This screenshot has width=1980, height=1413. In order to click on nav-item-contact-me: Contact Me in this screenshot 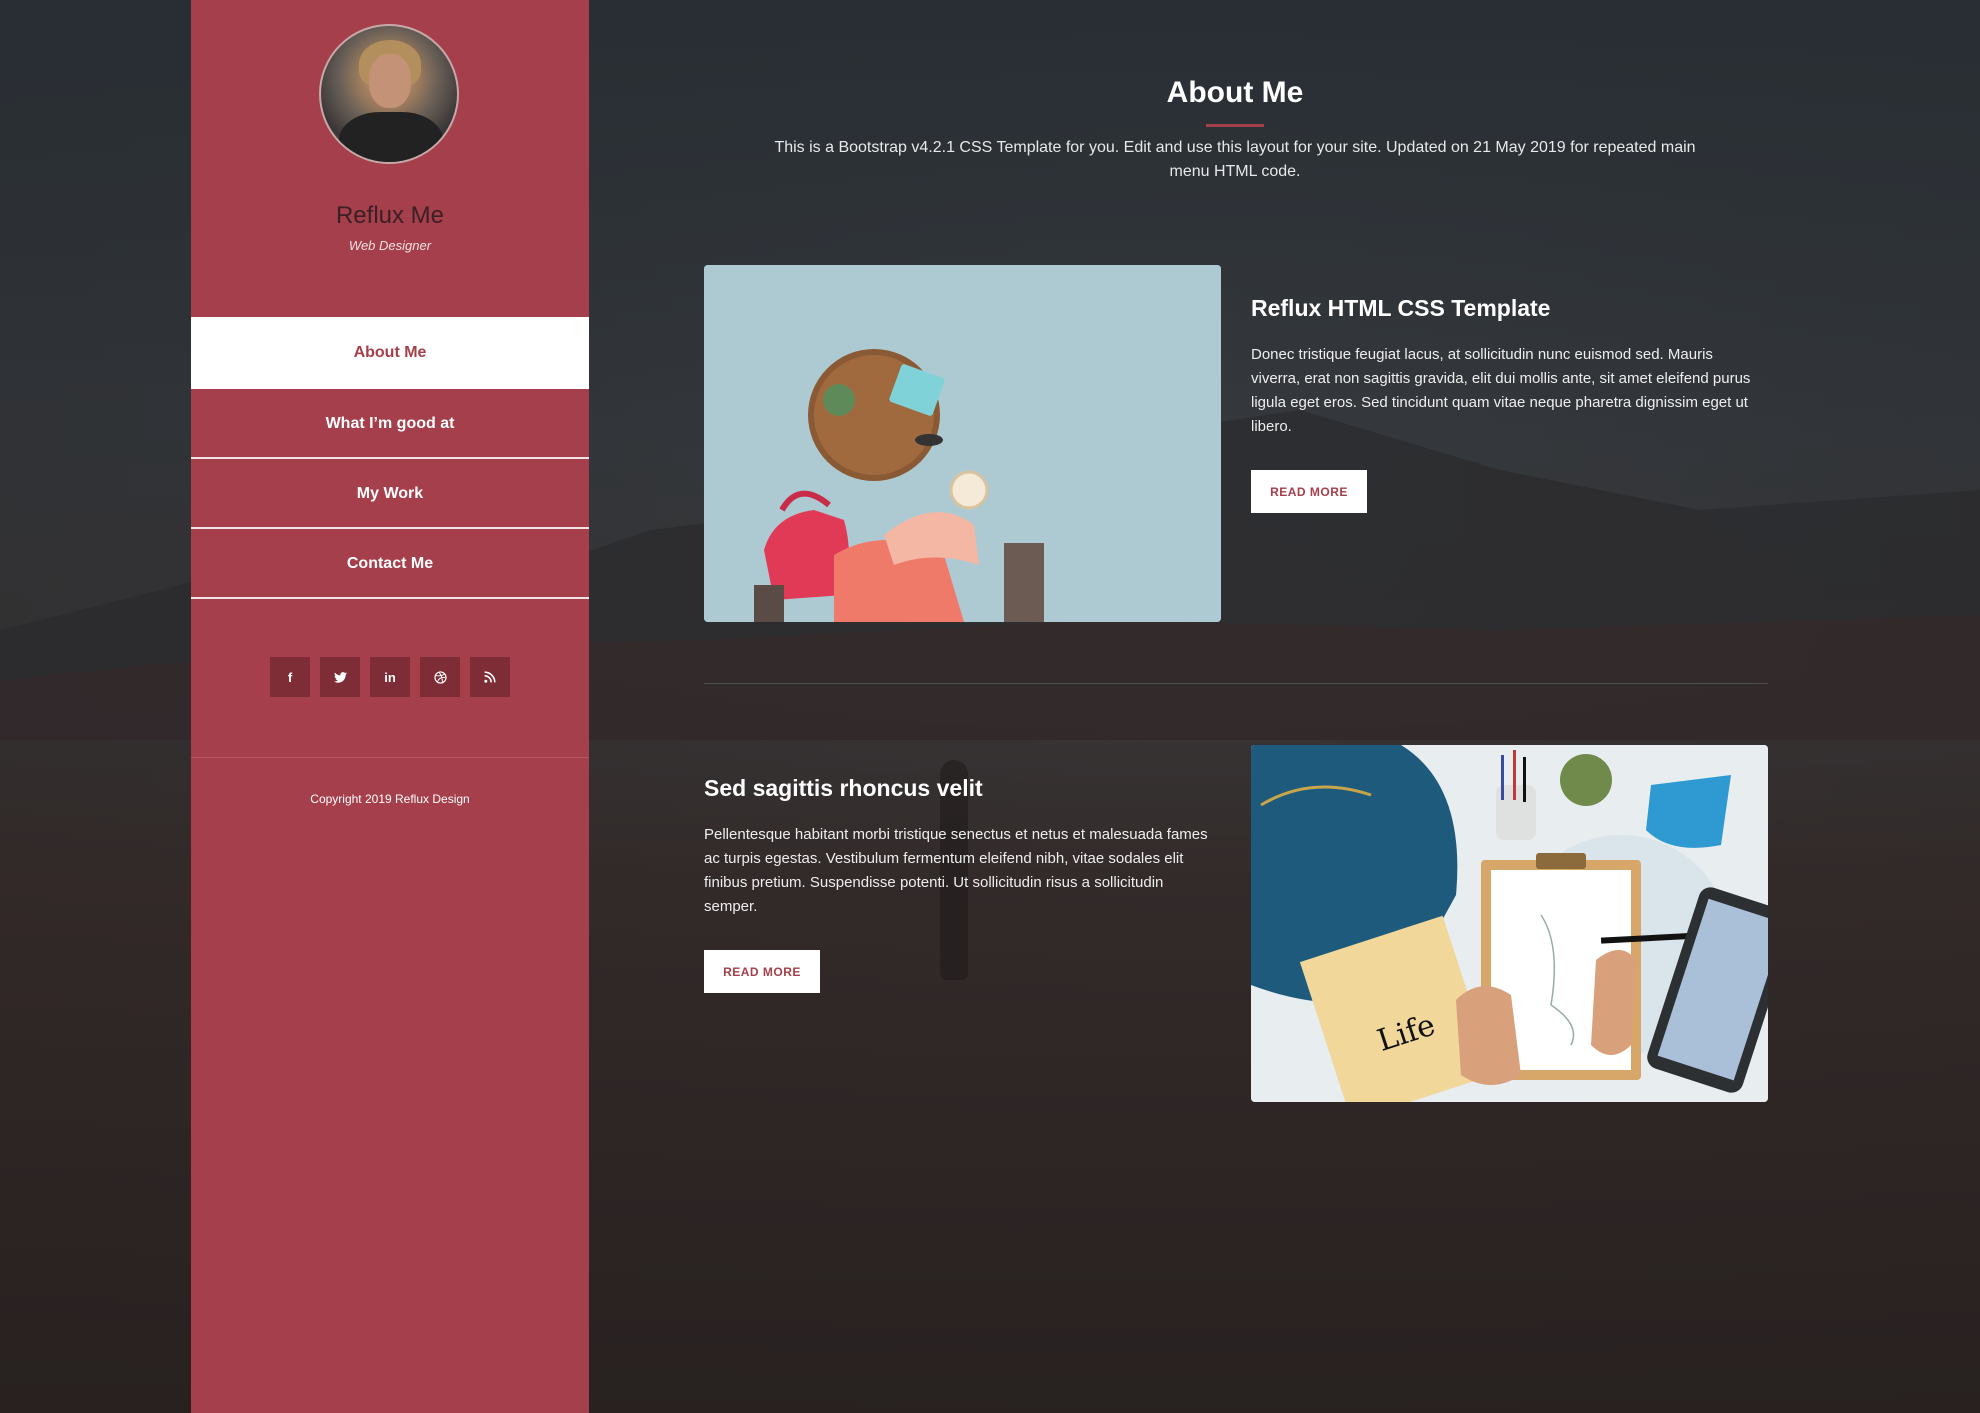, I will do `click(390, 564)`.